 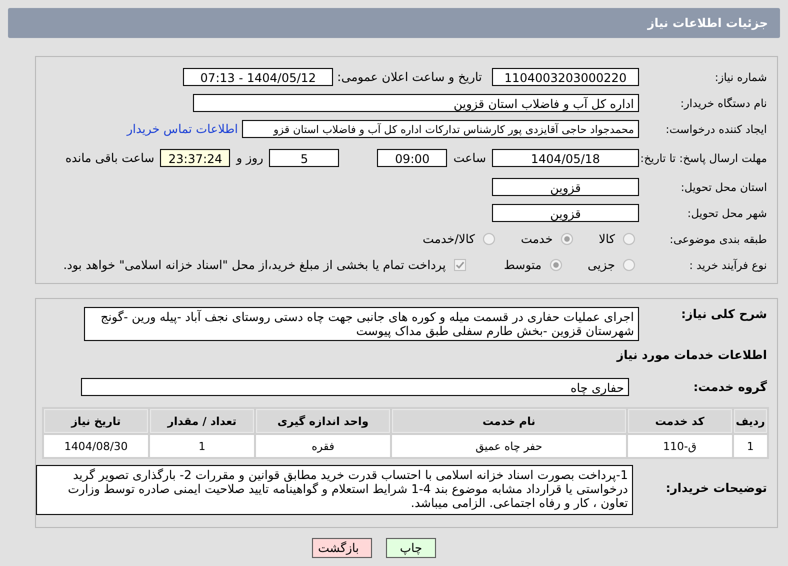 I want to click on input-field: اداره کل آب و فاضلاب استان قزوین, so click(x=416, y=103).